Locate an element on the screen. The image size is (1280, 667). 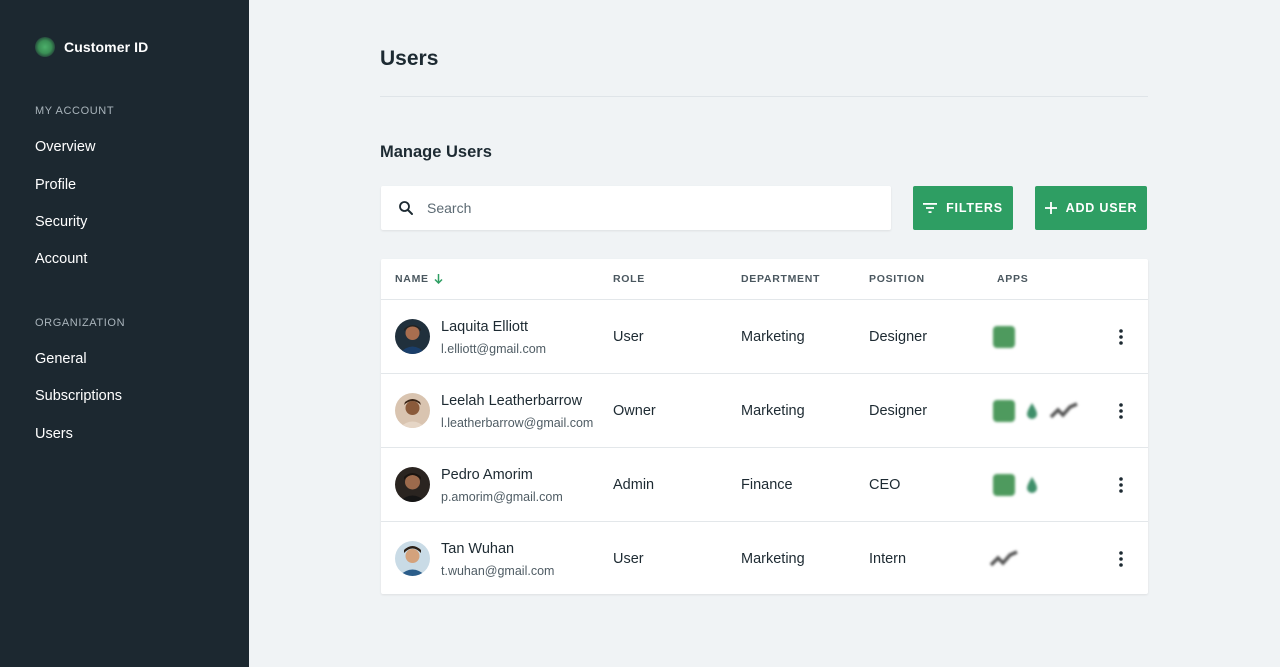
user-email: l.leatherbarrow@gmail.com is located at coordinates (517, 423).